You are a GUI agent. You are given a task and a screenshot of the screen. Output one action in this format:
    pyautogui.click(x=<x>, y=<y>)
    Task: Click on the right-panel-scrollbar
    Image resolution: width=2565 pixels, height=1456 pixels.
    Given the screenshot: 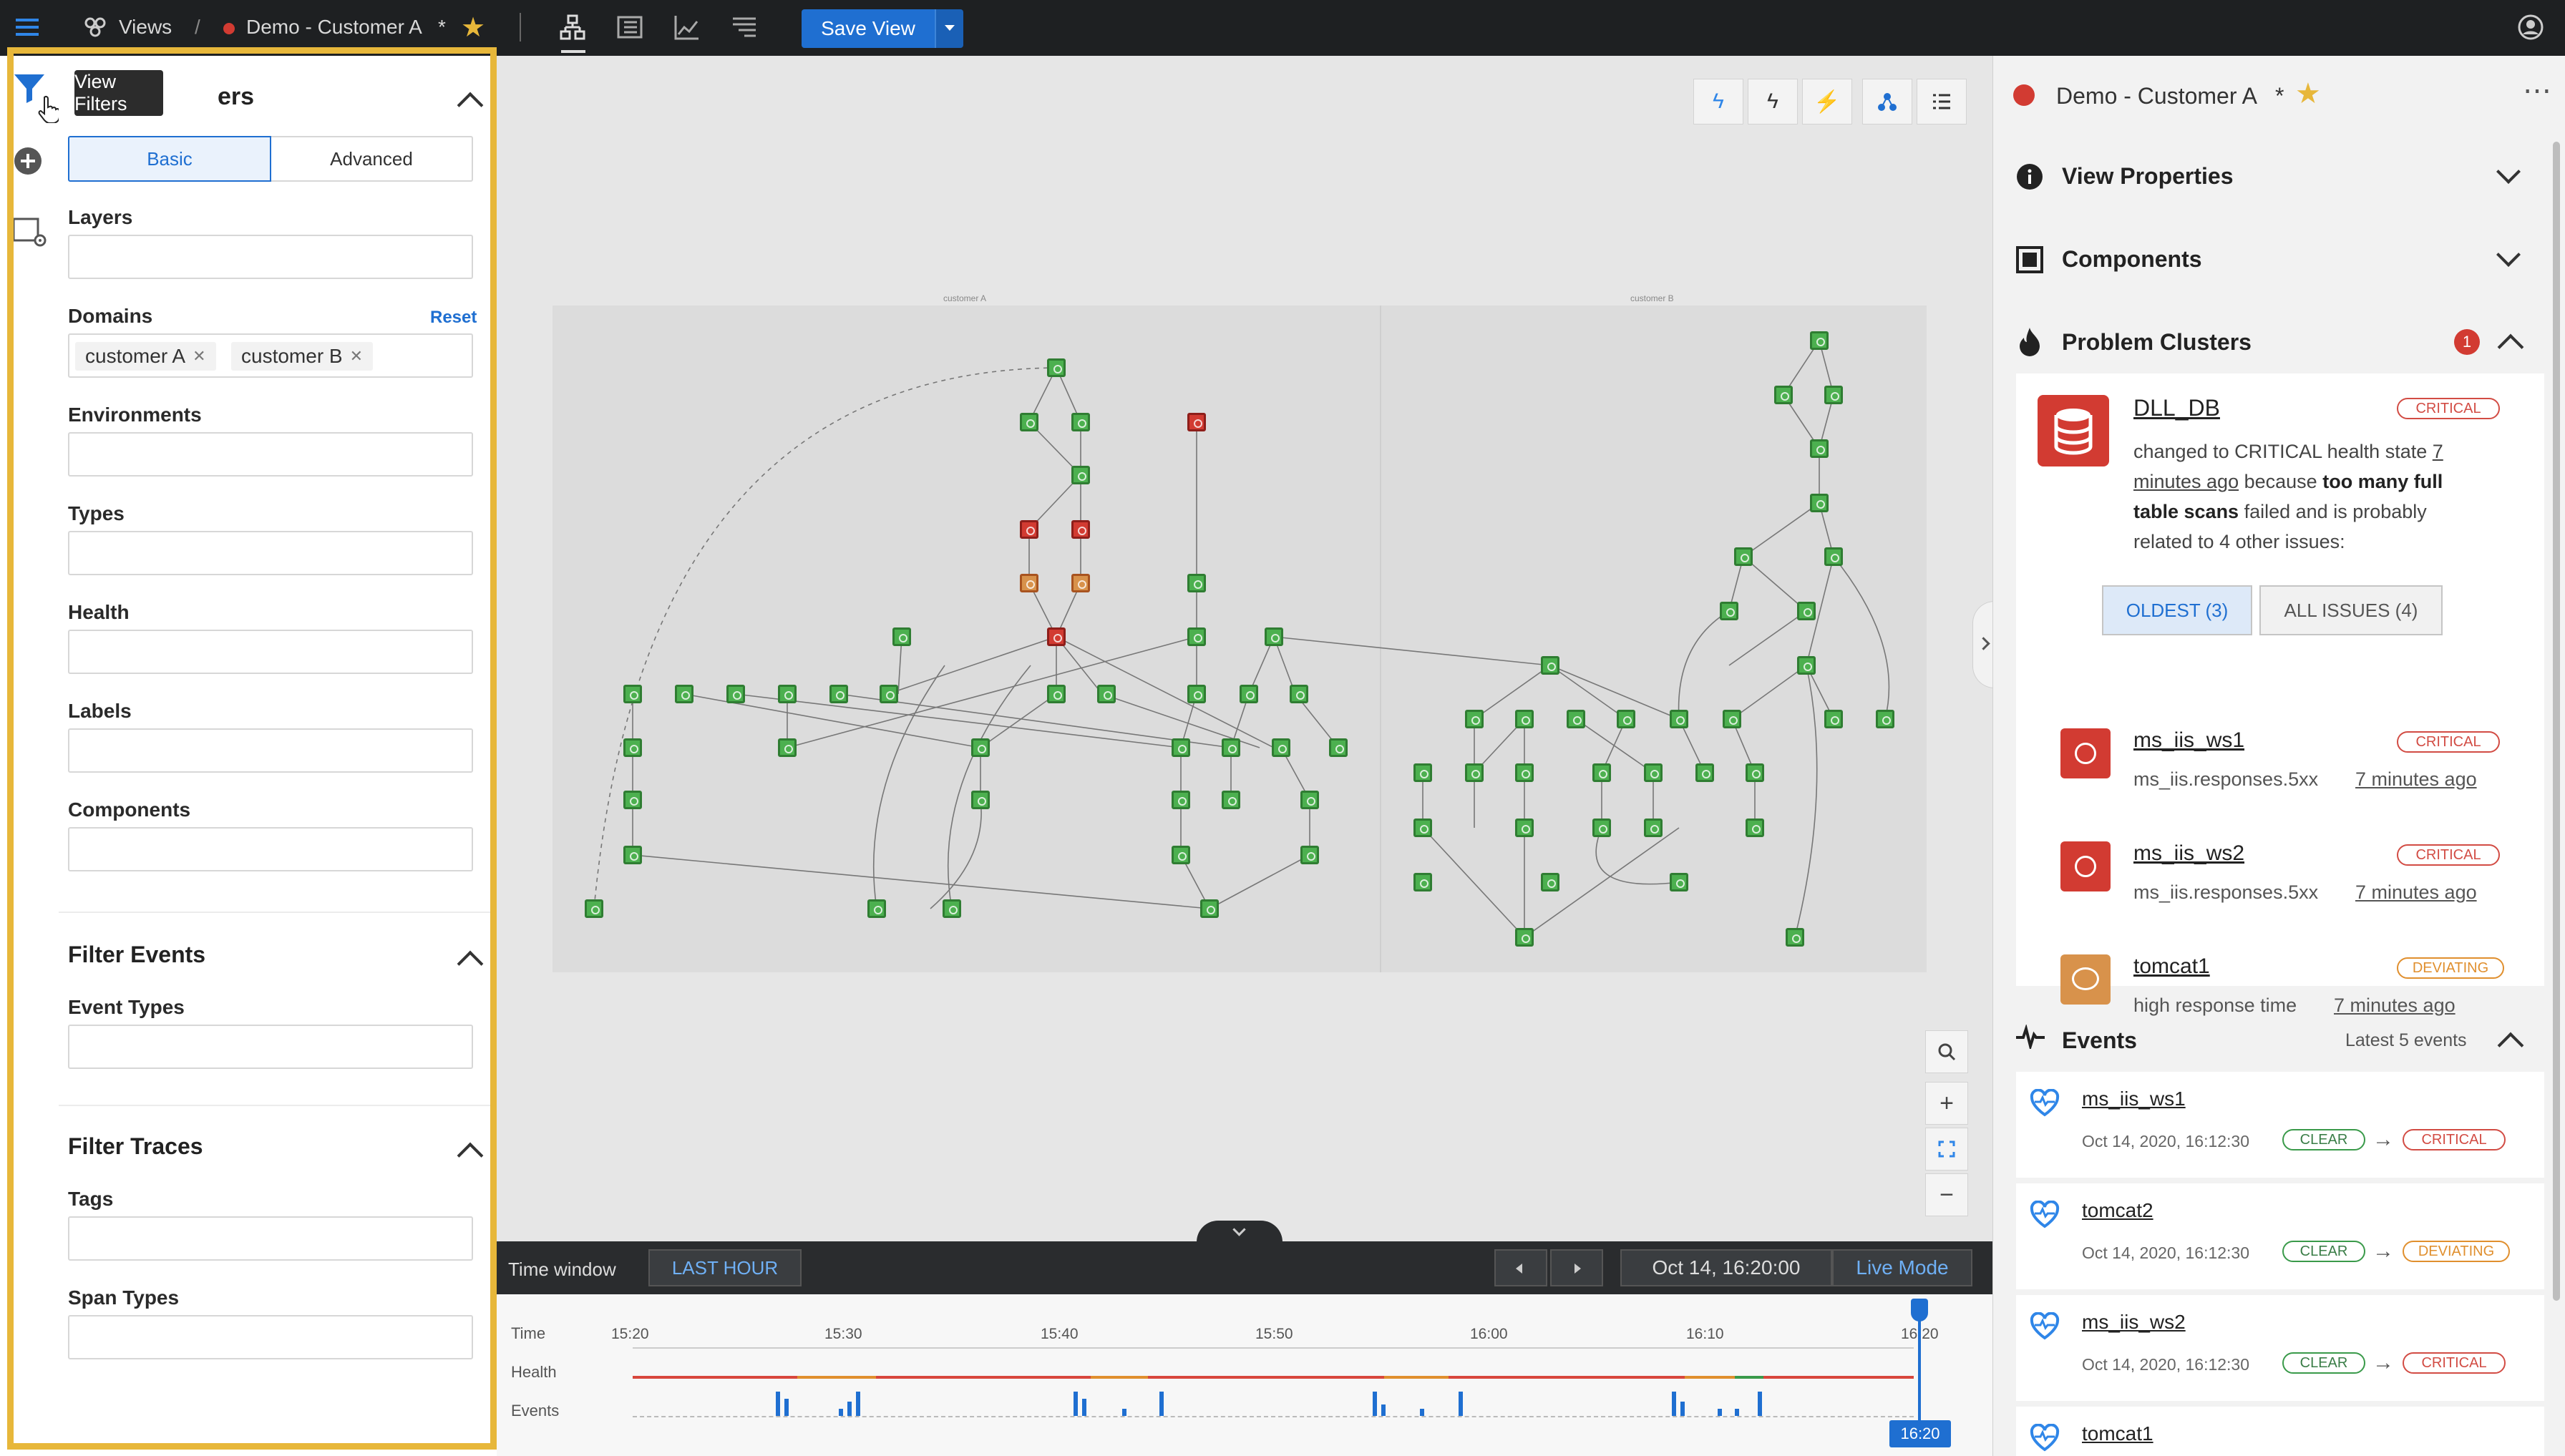 What is the action you would take?
    pyautogui.click(x=2557, y=721)
    